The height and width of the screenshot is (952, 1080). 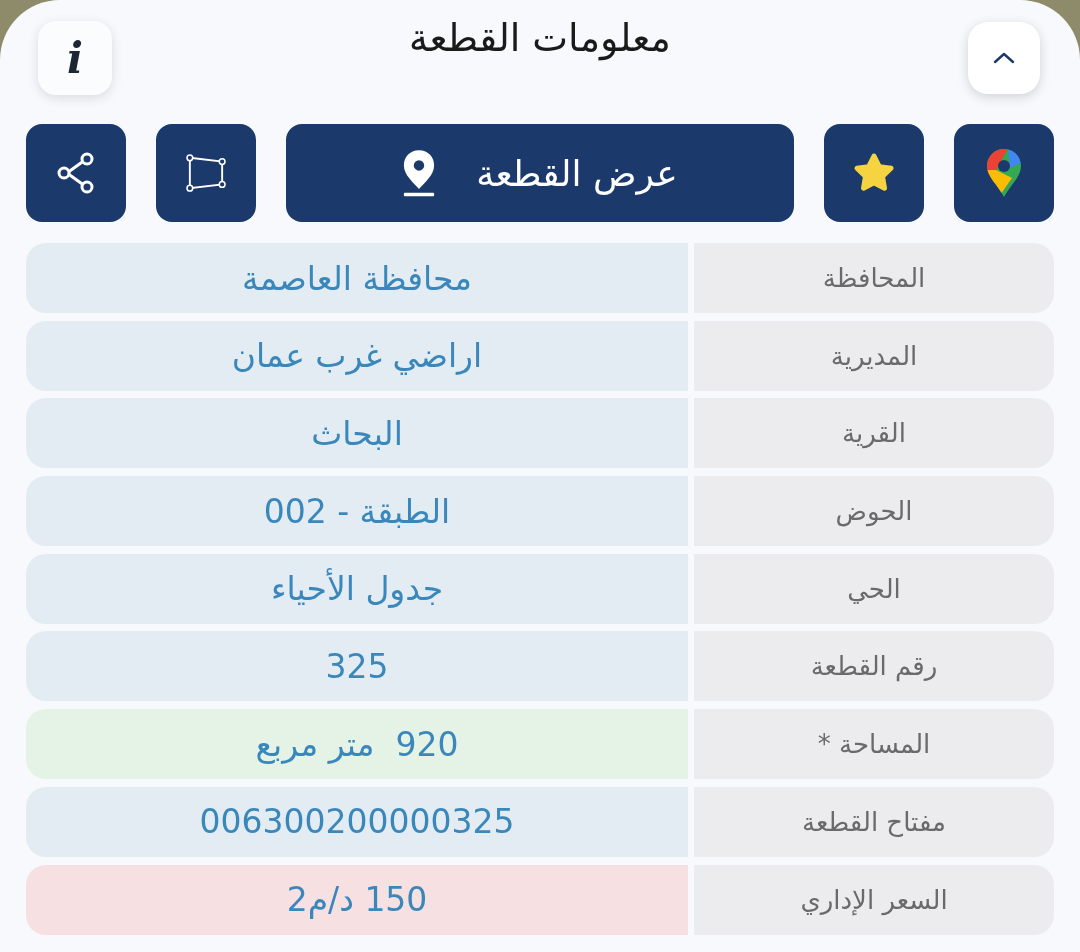 I want to click on sheet-title: معلومات القطعة, so click(x=540, y=38).